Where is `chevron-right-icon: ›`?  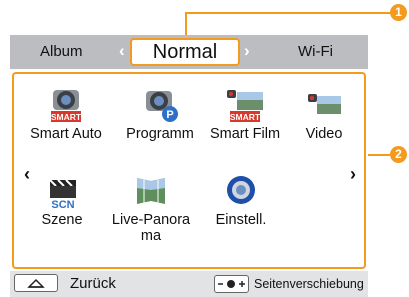 chevron-right-icon: › is located at coordinates (247, 50).